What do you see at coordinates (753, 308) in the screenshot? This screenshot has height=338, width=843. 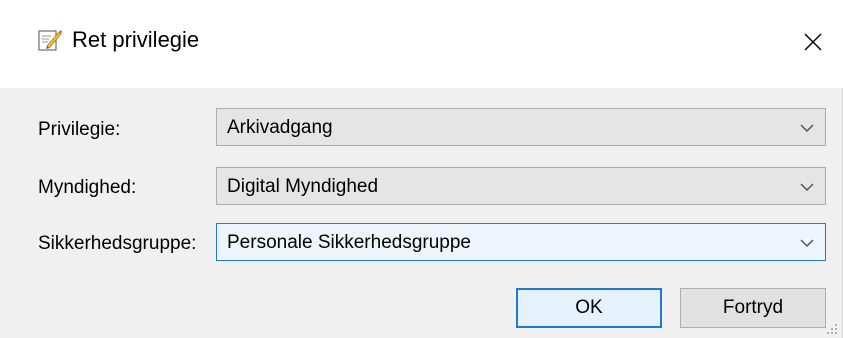 I see `cancel-button: Fortryd` at bounding box center [753, 308].